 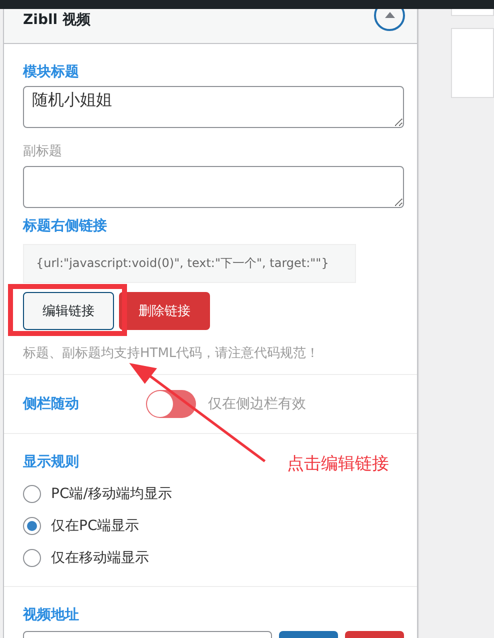 What do you see at coordinates (171, 353) in the screenshot?
I see `help-text: 标题、副标题均支持HTML代码，请注意代码规范！` at bounding box center [171, 353].